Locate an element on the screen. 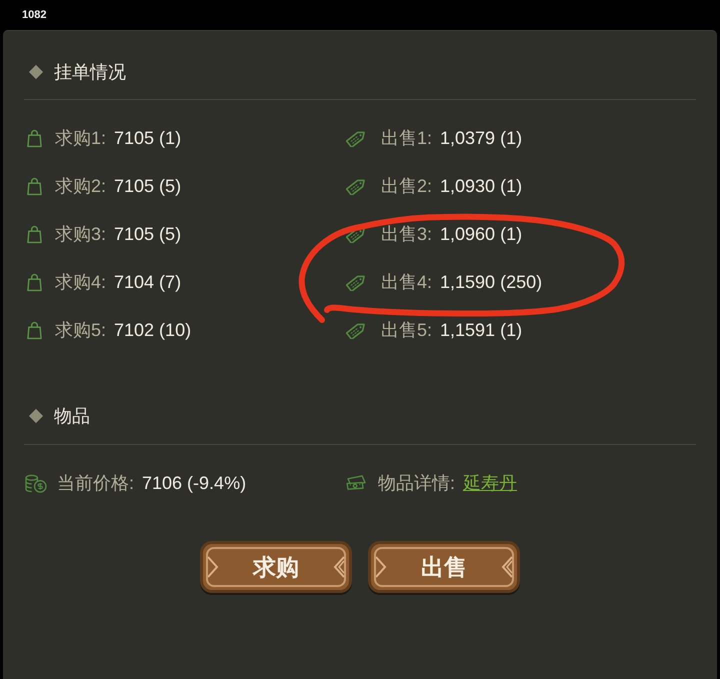  order-value: 7105 (1) is located at coordinates (148, 138).